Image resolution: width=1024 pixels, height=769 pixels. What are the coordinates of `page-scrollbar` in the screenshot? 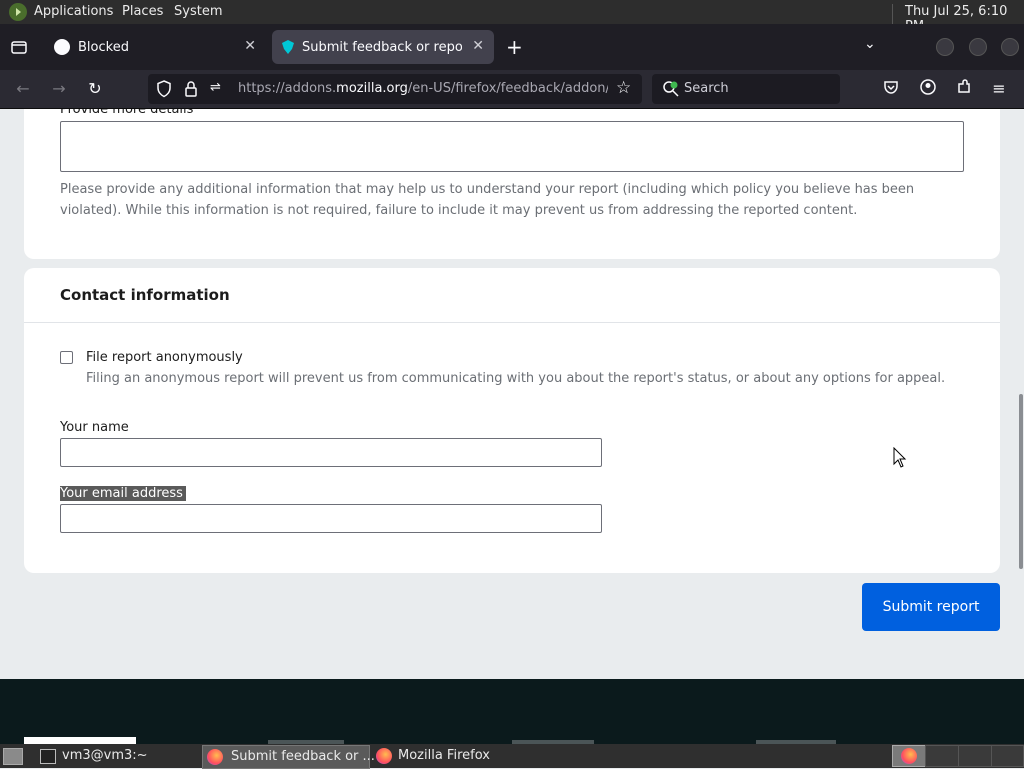 It's located at (1021, 481).